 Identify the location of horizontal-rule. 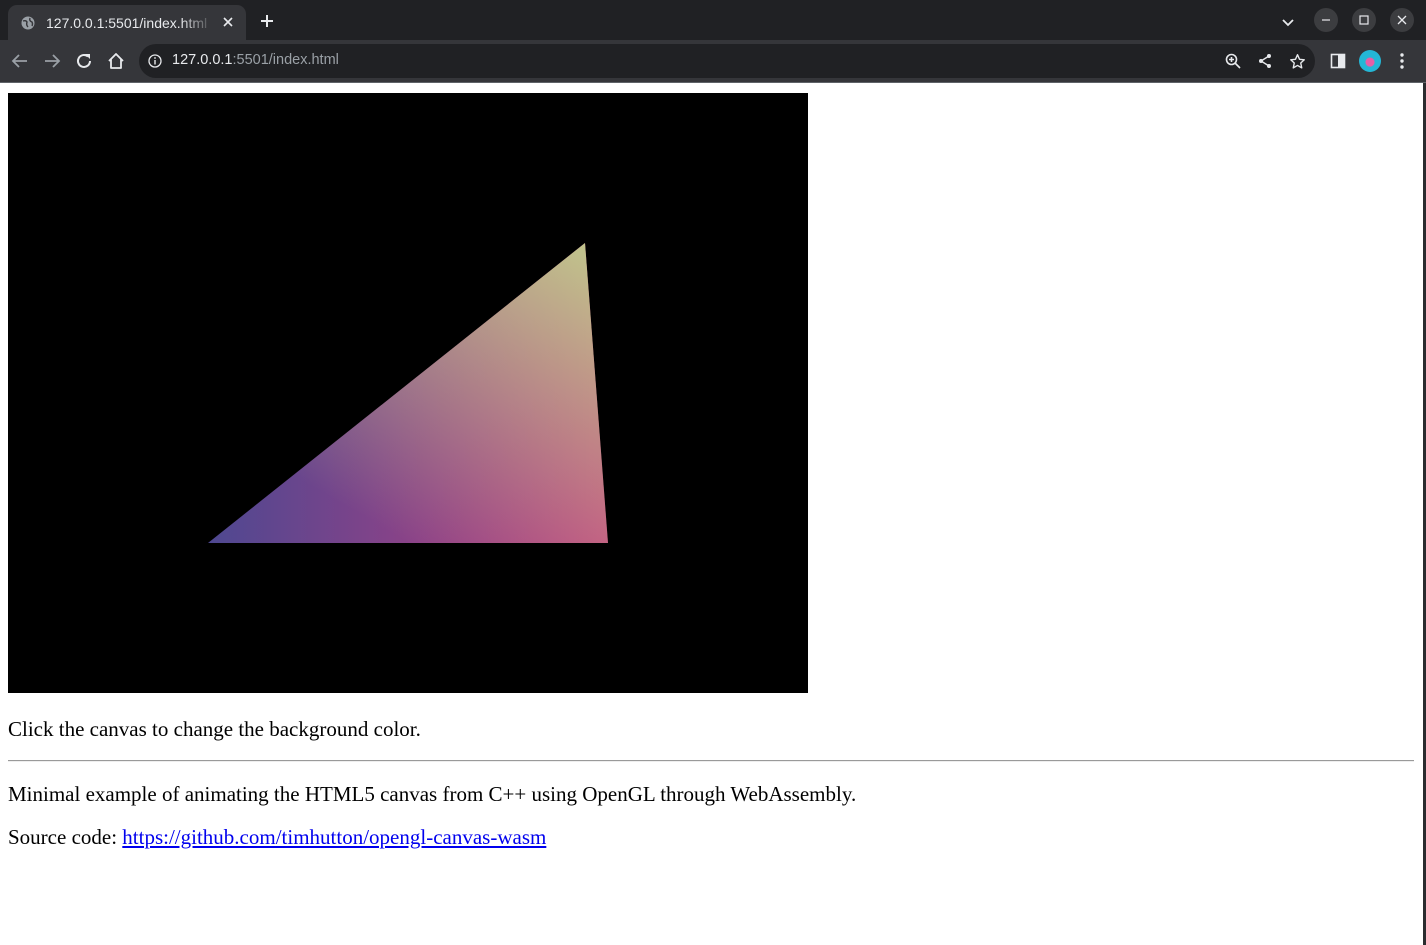
(711, 761).